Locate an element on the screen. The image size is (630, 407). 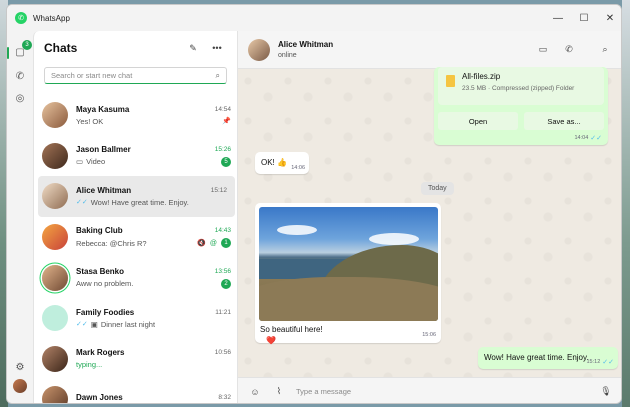
search-chat-button: ⌕ is located at coordinates (605, 50).